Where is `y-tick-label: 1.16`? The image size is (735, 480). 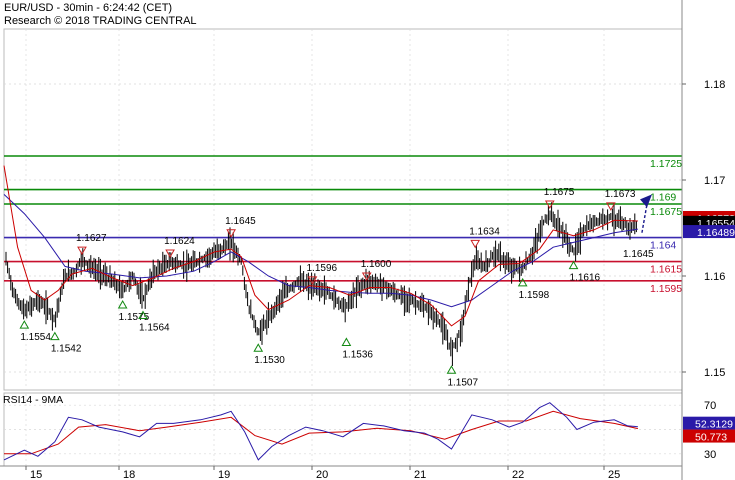
y-tick-label: 1.16 is located at coordinates (714, 277).